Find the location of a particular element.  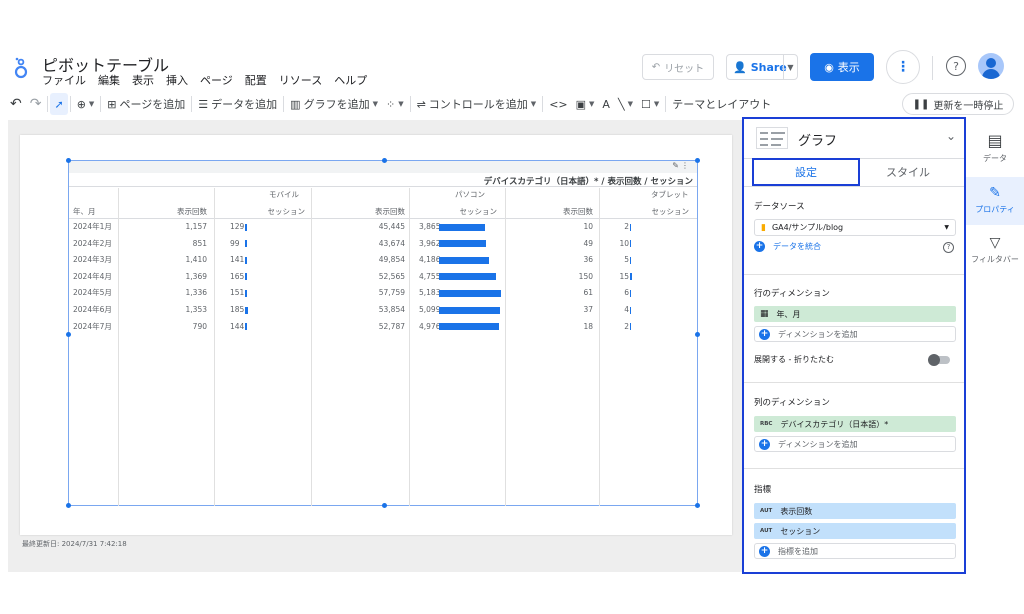

pivot-table-chart-icon is located at coordinates (772, 138).